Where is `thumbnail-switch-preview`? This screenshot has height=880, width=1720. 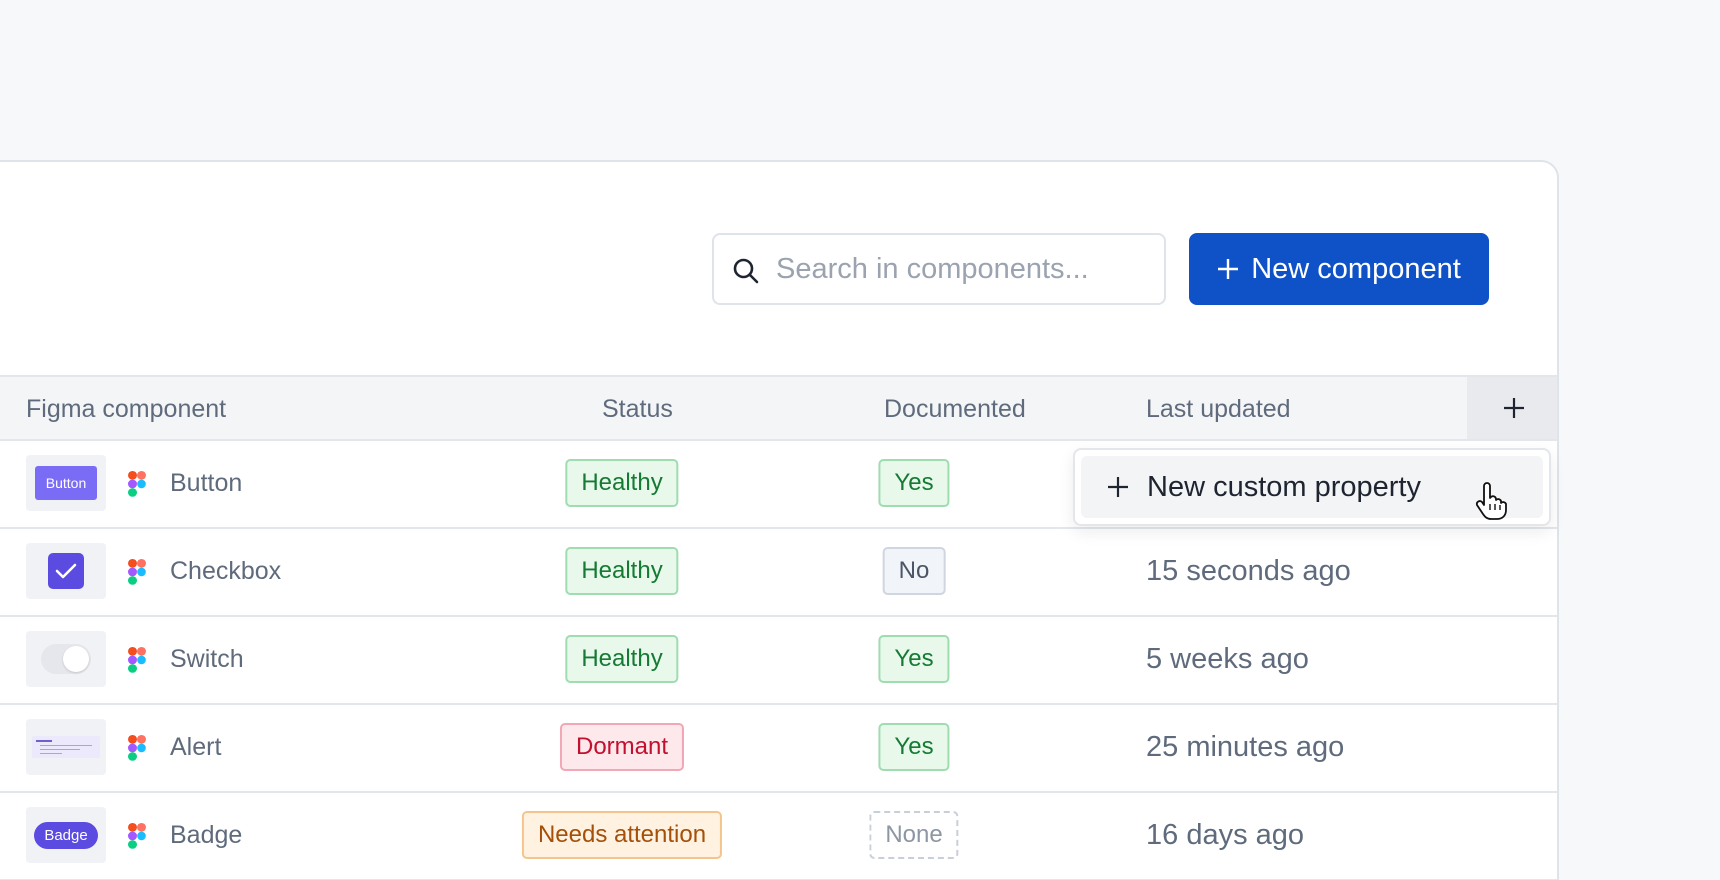 thumbnail-switch-preview is located at coordinates (66, 659).